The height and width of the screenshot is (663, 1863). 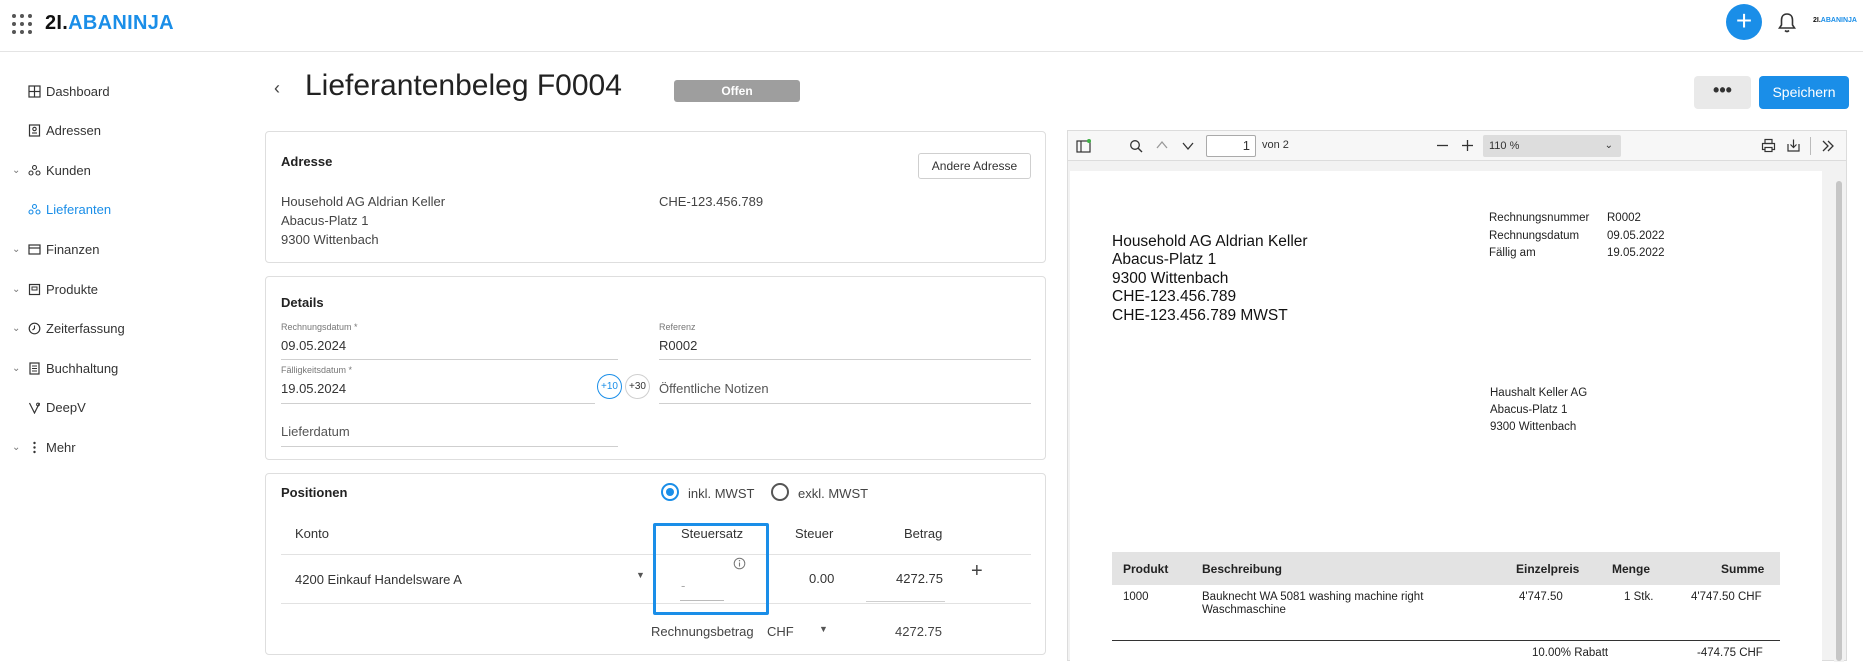 What do you see at coordinates (1188, 146) in the screenshot?
I see `next-page-icon` at bounding box center [1188, 146].